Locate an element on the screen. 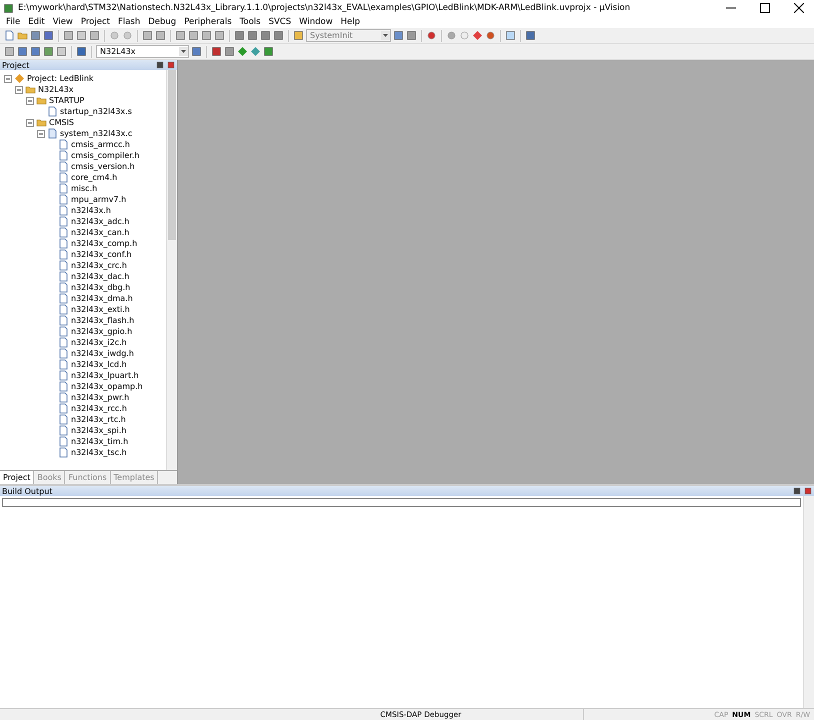 This screenshot has height=720, width=814. source-file-icon is located at coordinates (52, 133).